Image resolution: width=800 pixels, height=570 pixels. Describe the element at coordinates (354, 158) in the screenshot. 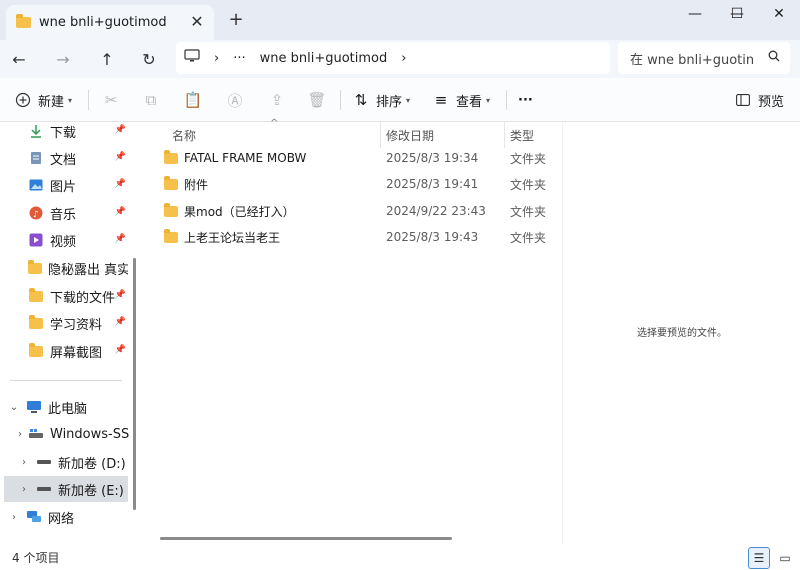

I see `table-row: FATAL FRAME MOBW 2025/8/3 19:34 文件夹` at that location.